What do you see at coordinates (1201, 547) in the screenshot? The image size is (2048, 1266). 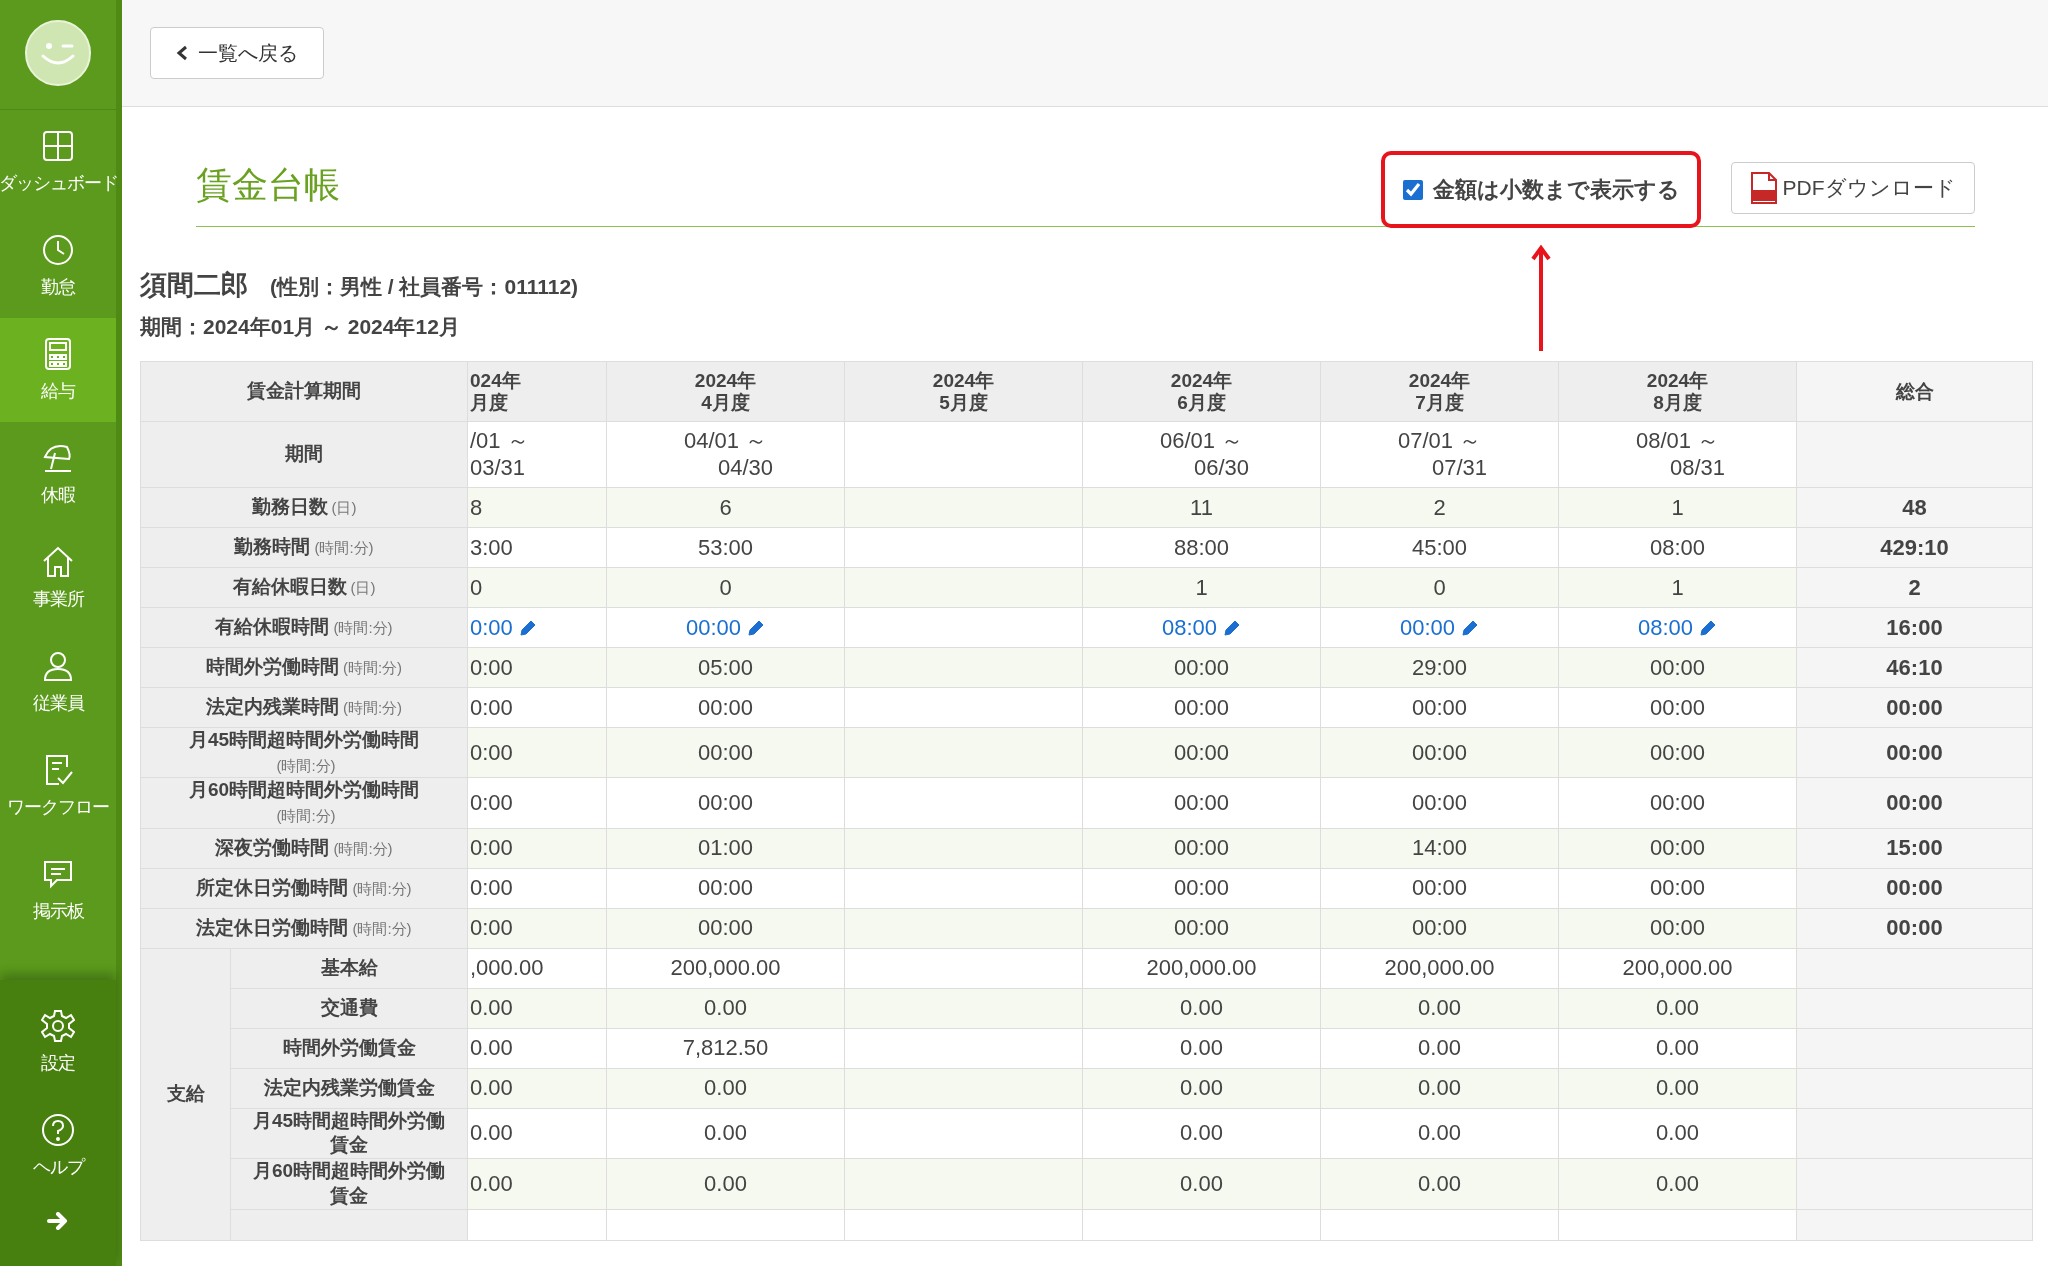 I see `table-cell: 88:00` at bounding box center [1201, 547].